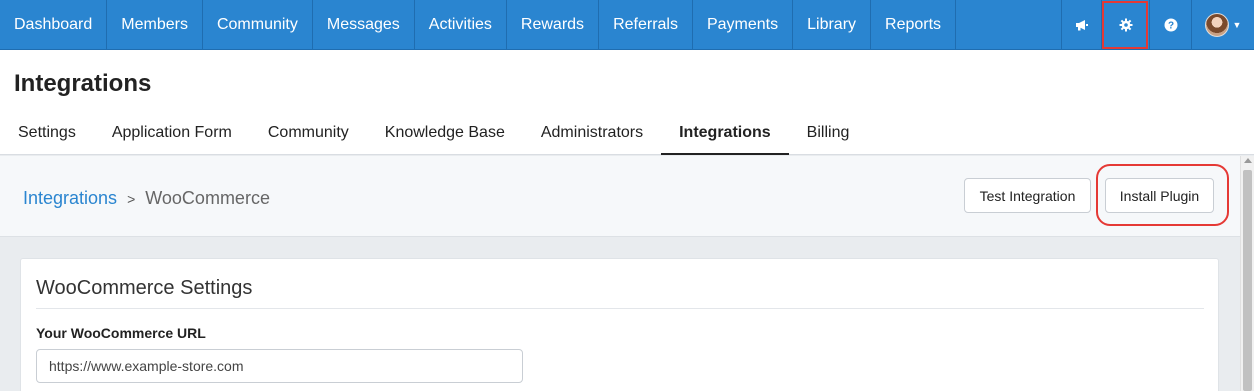 This screenshot has height=391, width=1254. I want to click on gear-icon, so click(1125, 25).